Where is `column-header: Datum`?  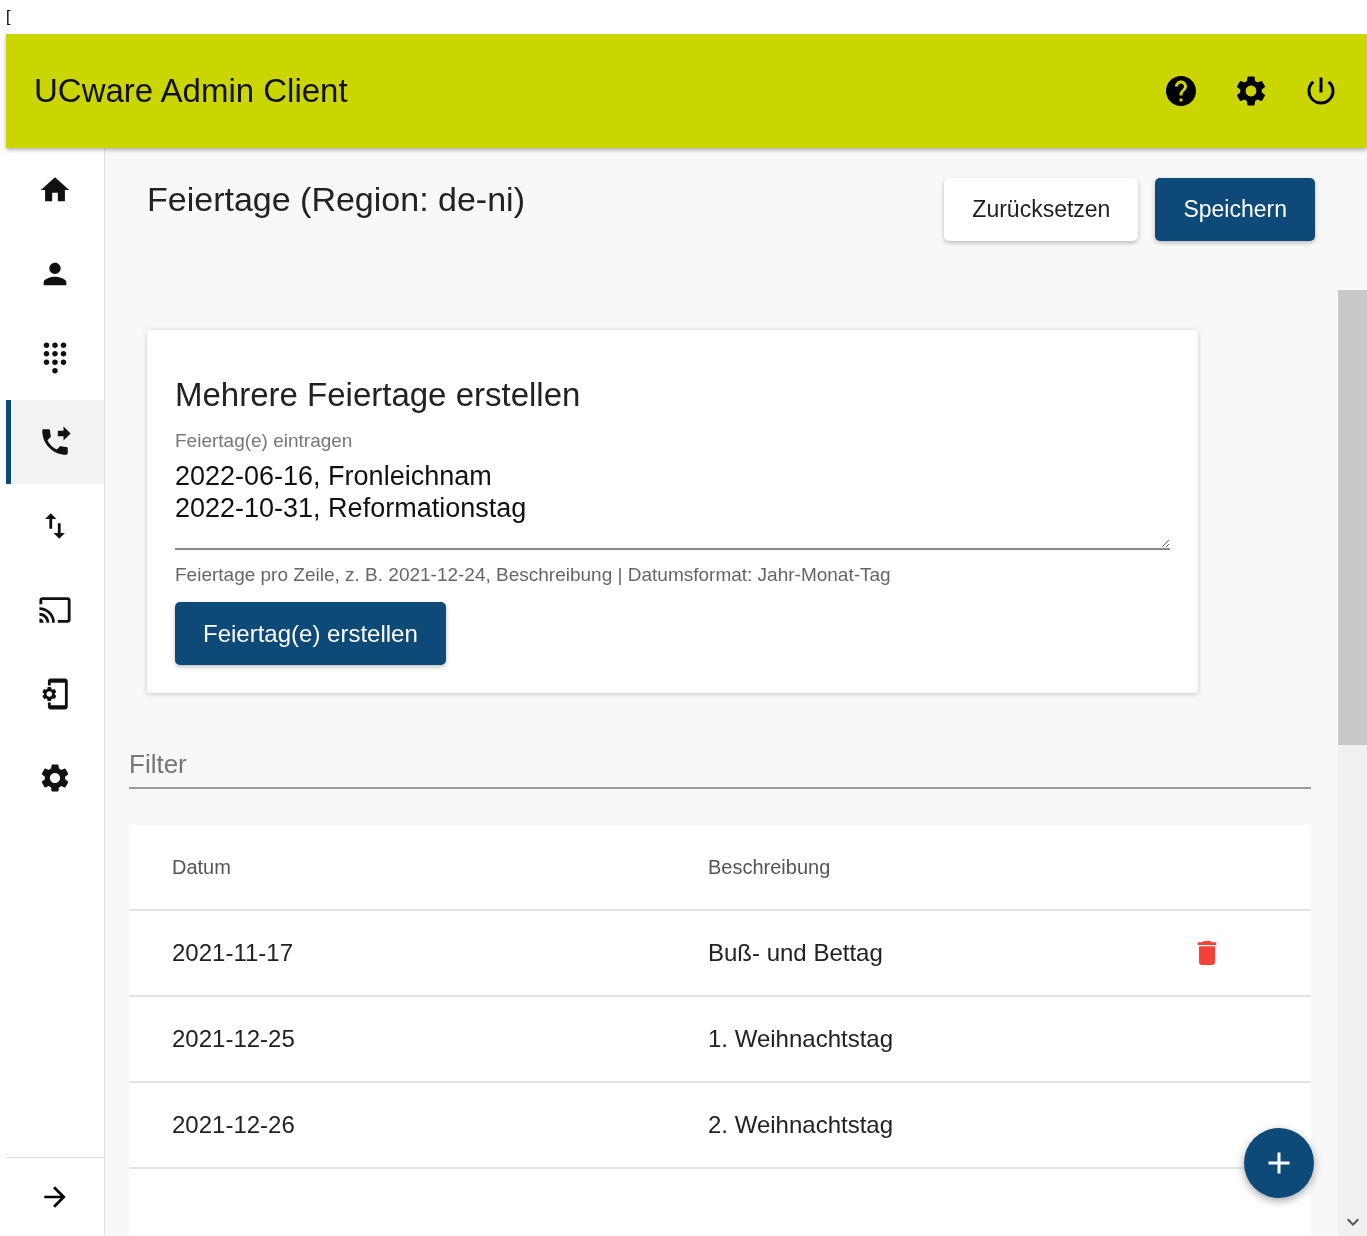
column-header: Datum is located at coordinates (202, 867).